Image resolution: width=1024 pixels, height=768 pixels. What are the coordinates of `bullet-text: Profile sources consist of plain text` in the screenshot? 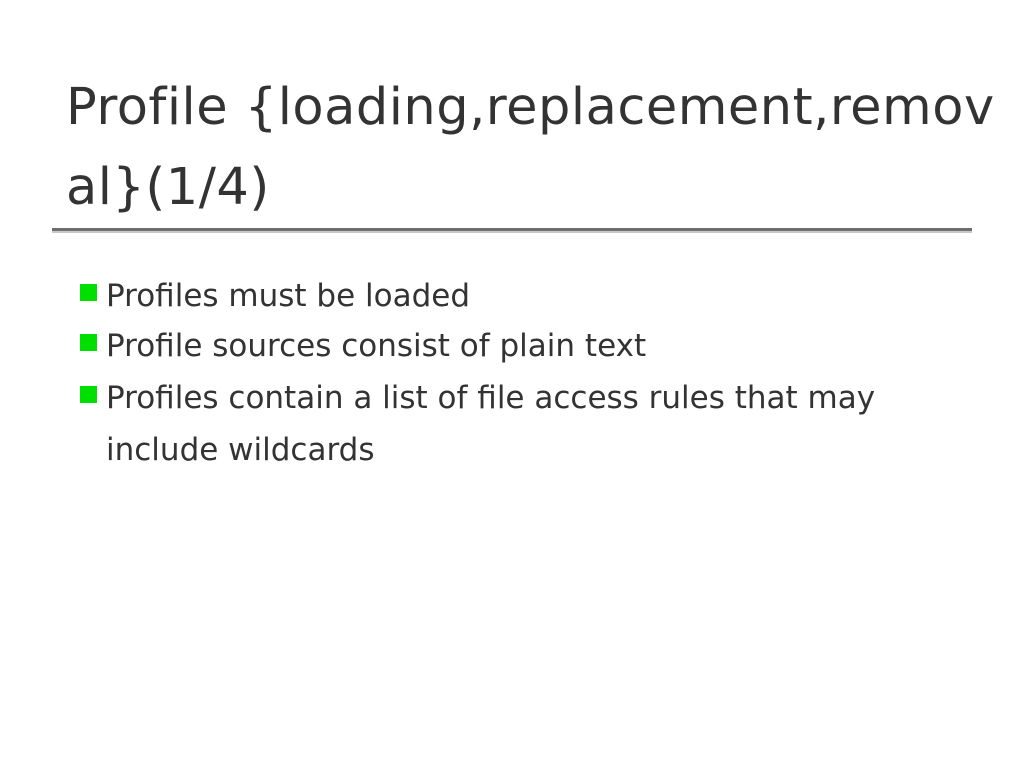 It's located at (376, 346).